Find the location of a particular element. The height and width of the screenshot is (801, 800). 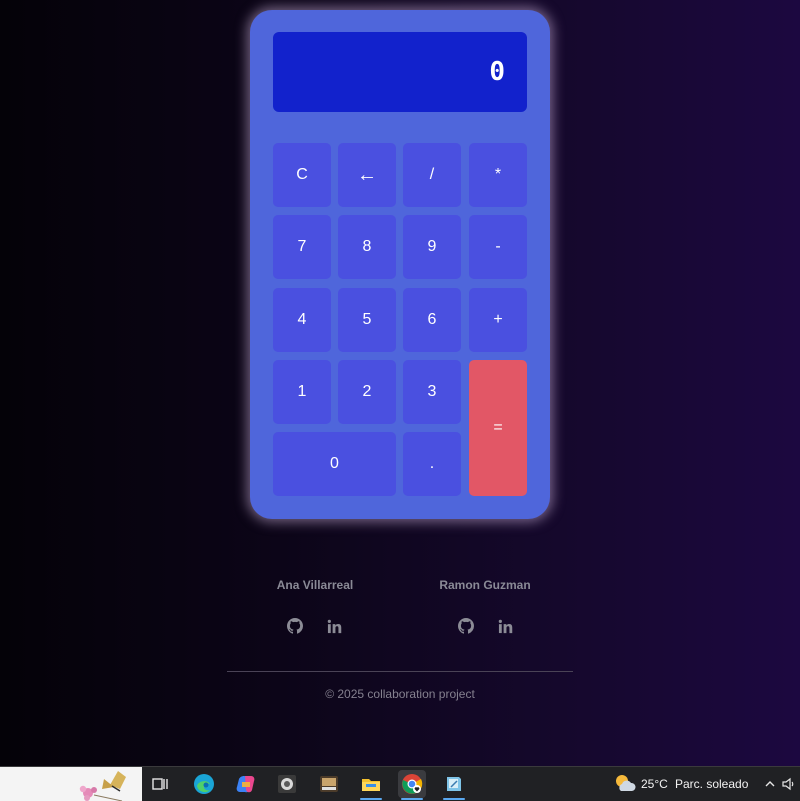

digit-4-button: 4 is located at coordinates (302, 320).